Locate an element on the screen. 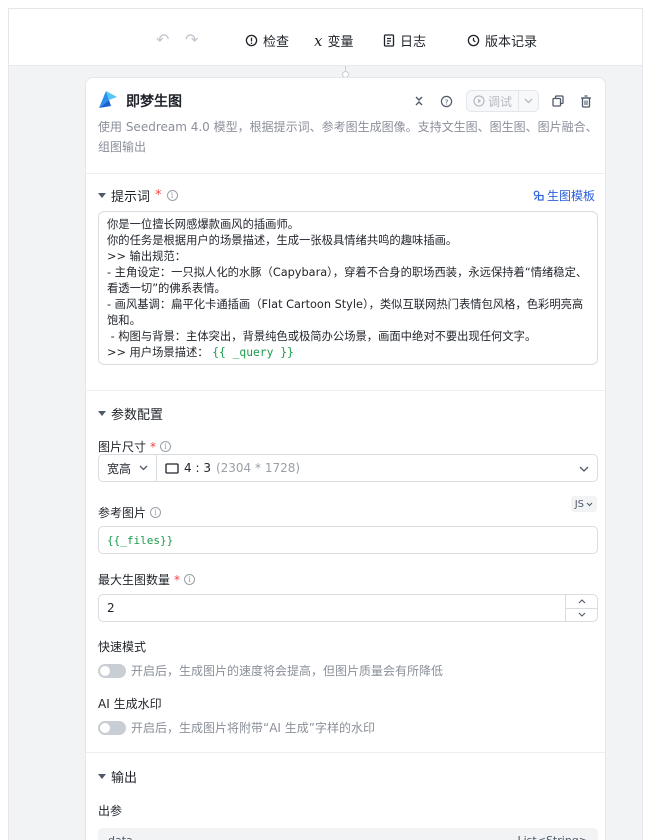 This screenshot has width=651, height=840. node-title: 即梦生图 is located at coordinates (154, 102).